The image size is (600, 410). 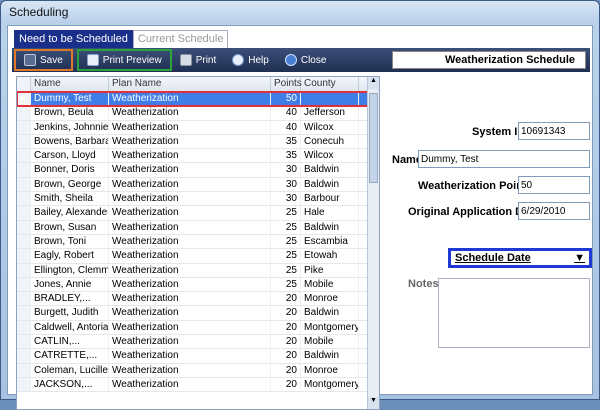 I want to click on print-button: Print, so click(x=198, y=60).